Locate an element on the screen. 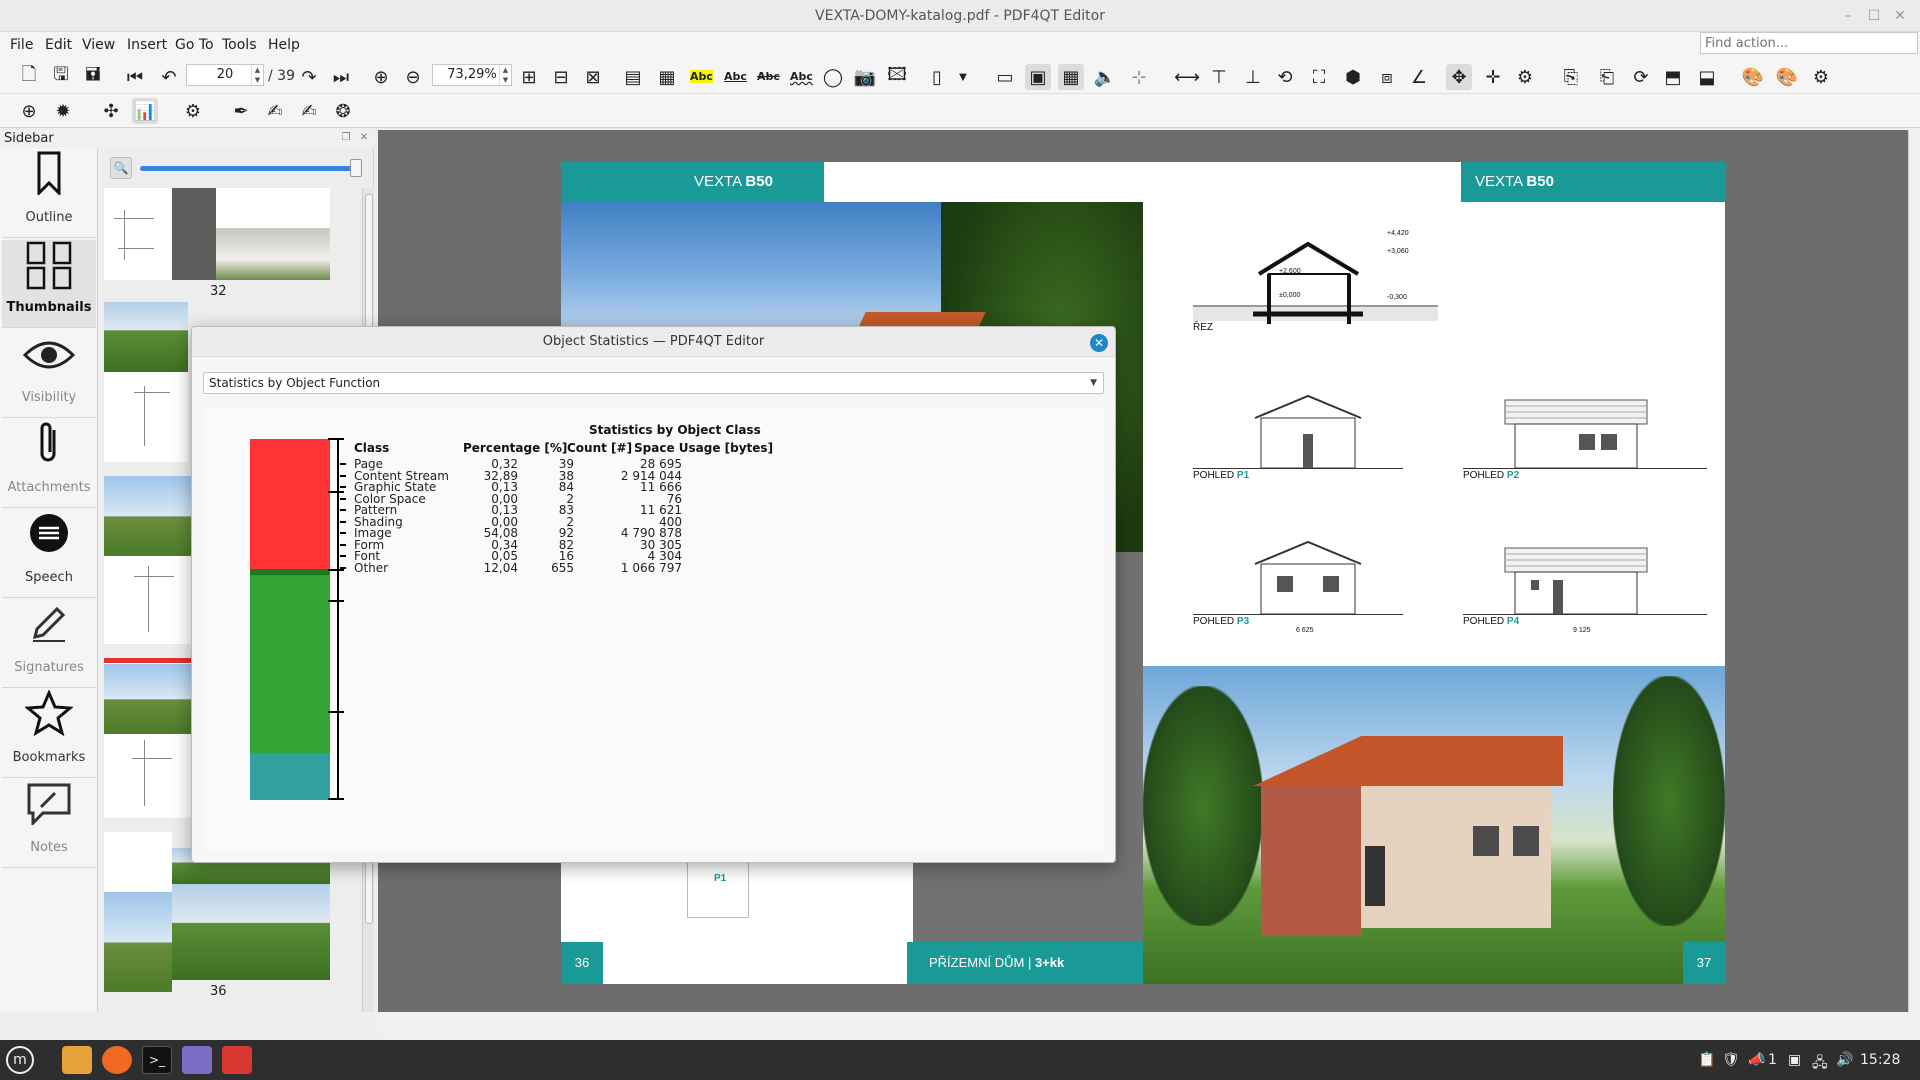 The width and height of the screenshot is (1920, 1080). export-page-icon: ⎘ is located at coordinates (1571, 77).